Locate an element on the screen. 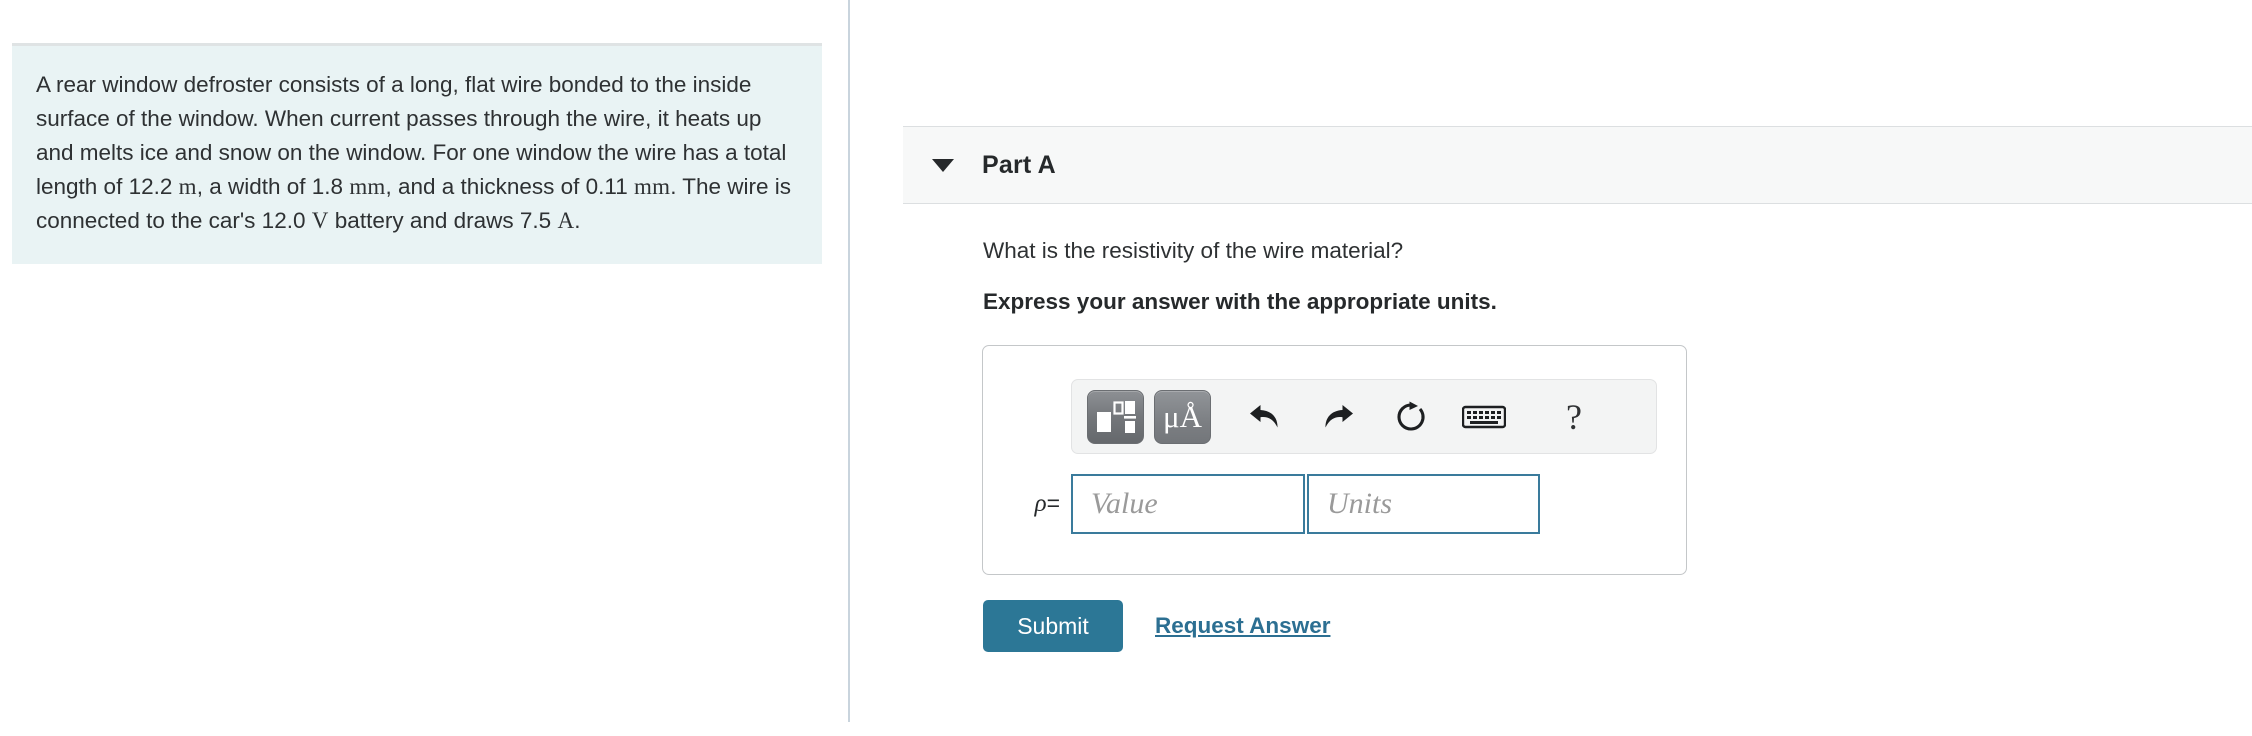  submit-row: Submit Request Answer is located at coordinates (1156, 626).